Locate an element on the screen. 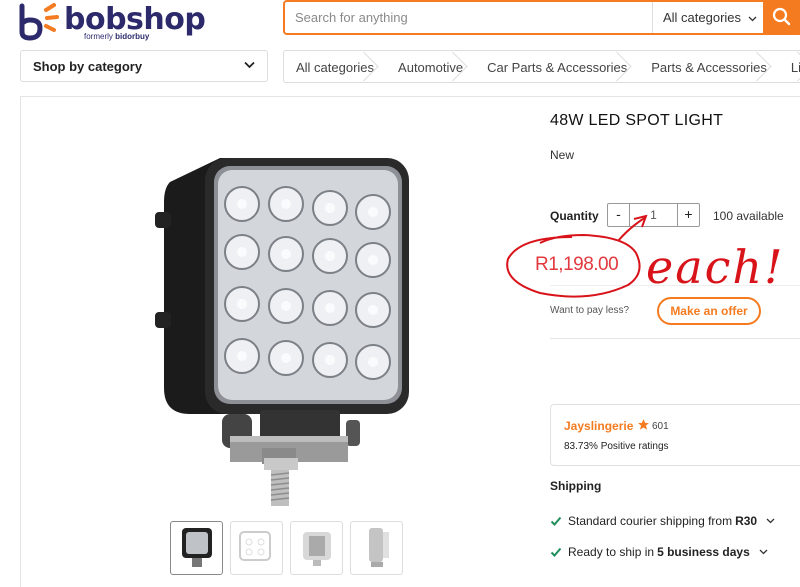  shop-by-category-label: Shop by category is located at coordinates (88, 66).